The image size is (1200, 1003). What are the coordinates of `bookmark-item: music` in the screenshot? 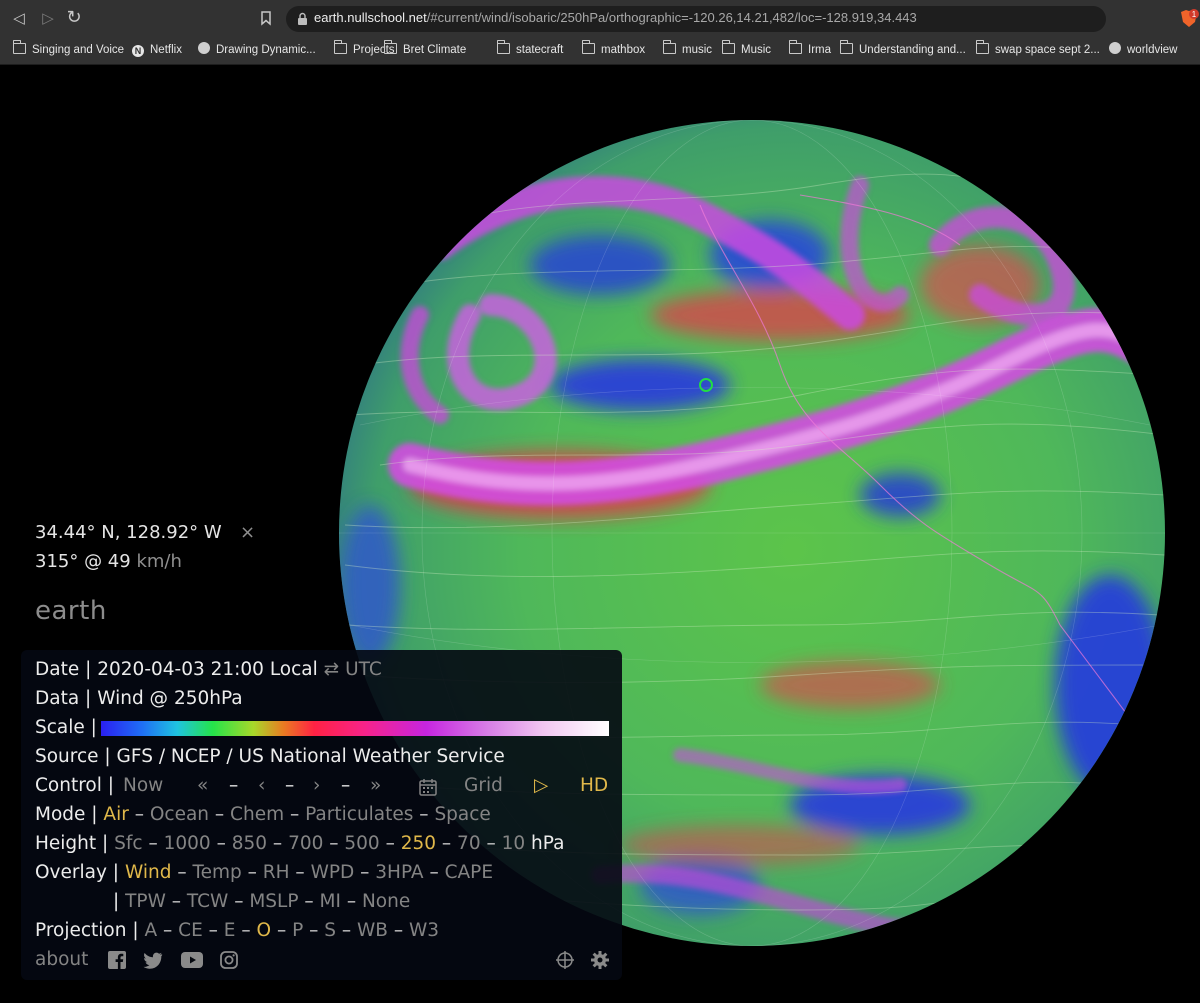 It's located at (688, 49).